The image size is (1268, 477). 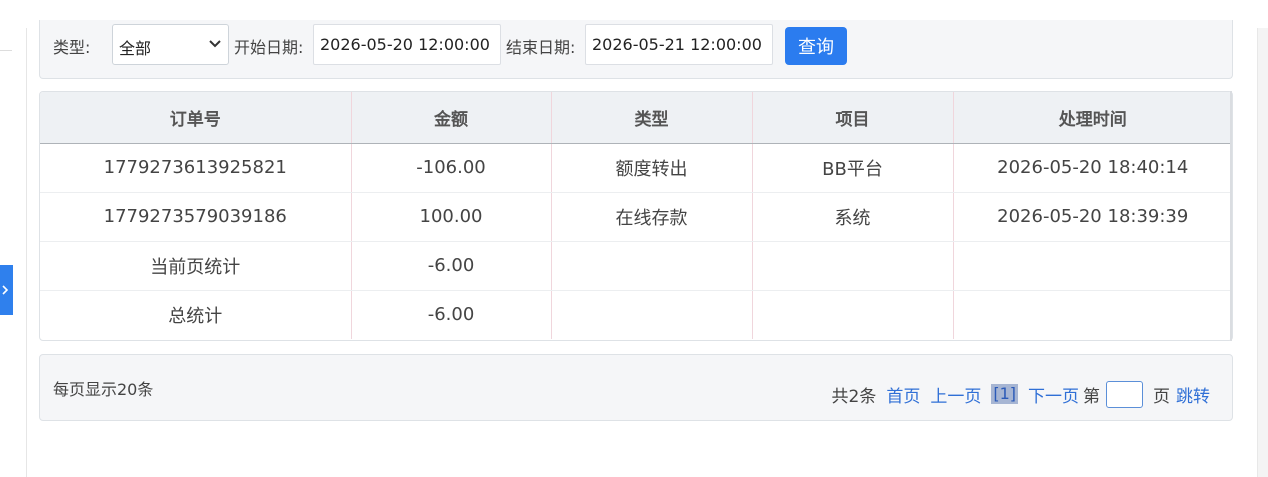 I want to click on type-label: 类型:, so click(x=72, y=47).